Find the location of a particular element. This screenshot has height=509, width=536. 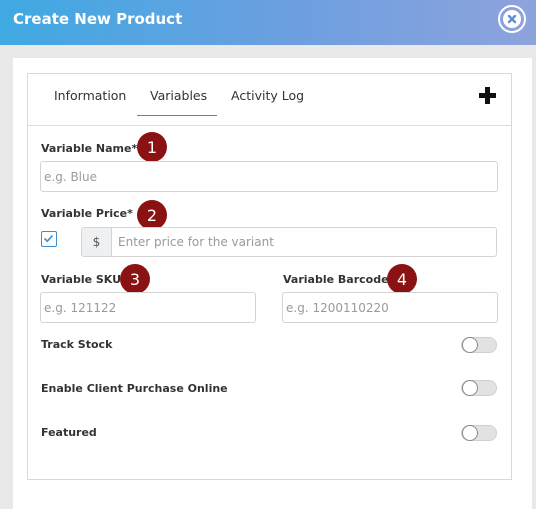

close-button is located at coordinates (512, 19).